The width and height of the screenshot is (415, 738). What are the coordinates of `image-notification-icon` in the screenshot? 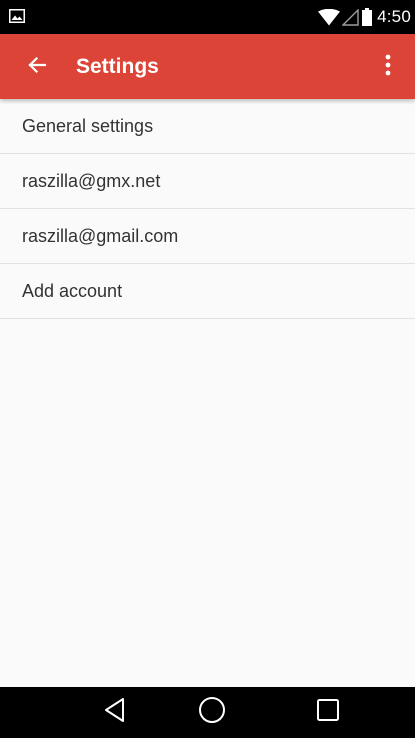 It's located at (17, 16).